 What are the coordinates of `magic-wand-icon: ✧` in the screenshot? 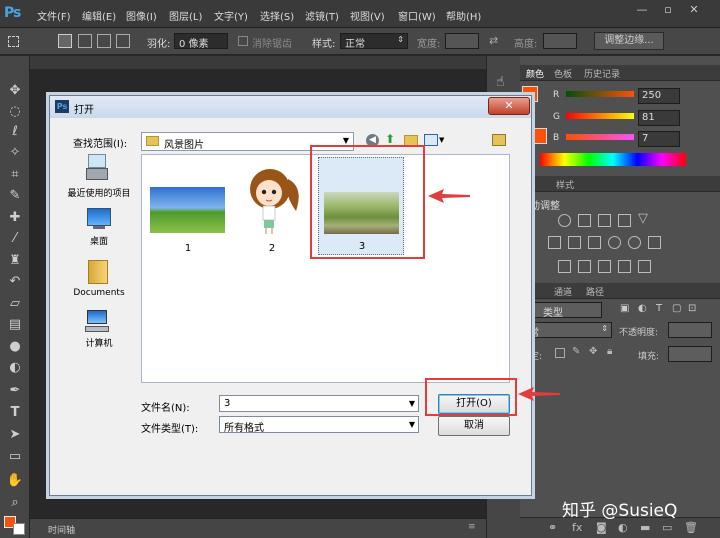 It's located at (15, 152).